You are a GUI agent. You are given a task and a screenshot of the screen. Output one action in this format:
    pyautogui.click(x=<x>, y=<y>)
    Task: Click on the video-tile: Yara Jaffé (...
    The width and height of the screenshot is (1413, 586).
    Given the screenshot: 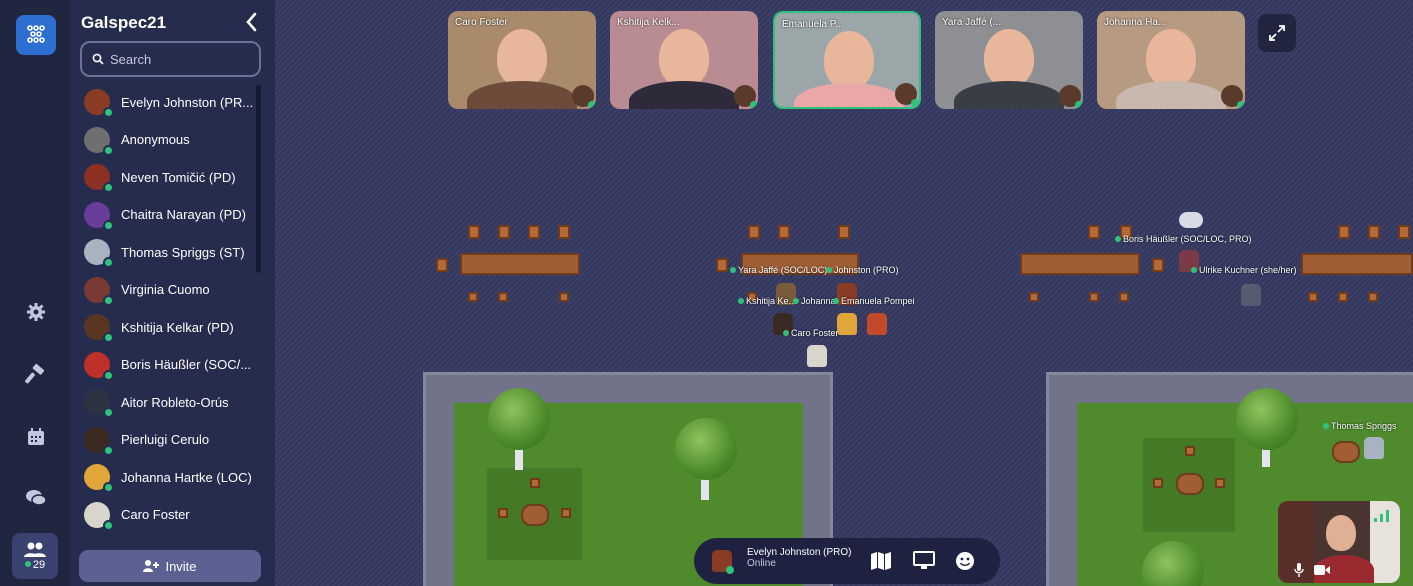 What is the action you would take?
    pyautogui.click(x=1009, y=60)
    